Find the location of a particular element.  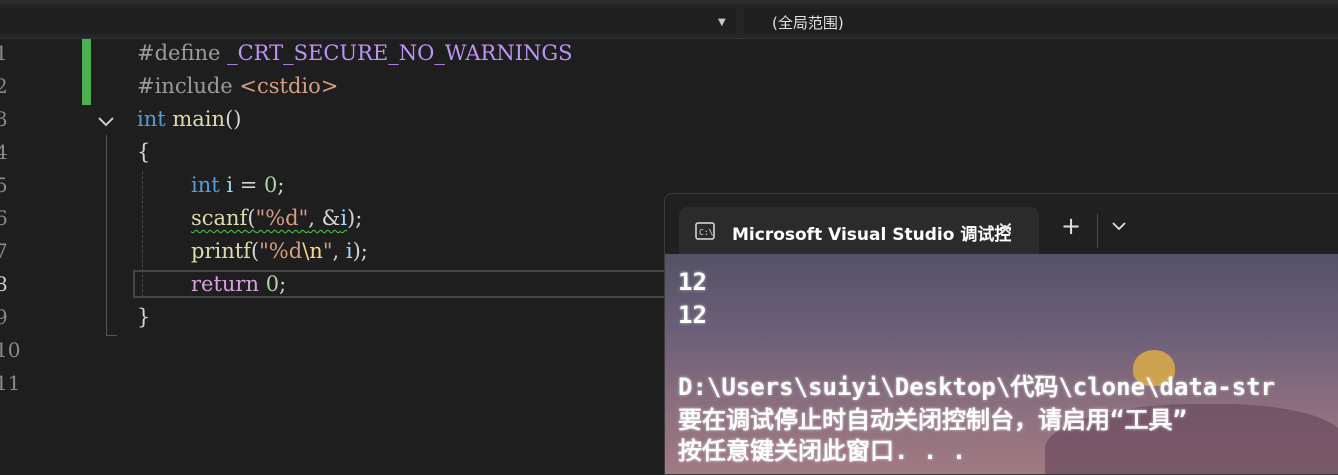

chevron-down-icon: ▼ is located at coordinates (722, 22).